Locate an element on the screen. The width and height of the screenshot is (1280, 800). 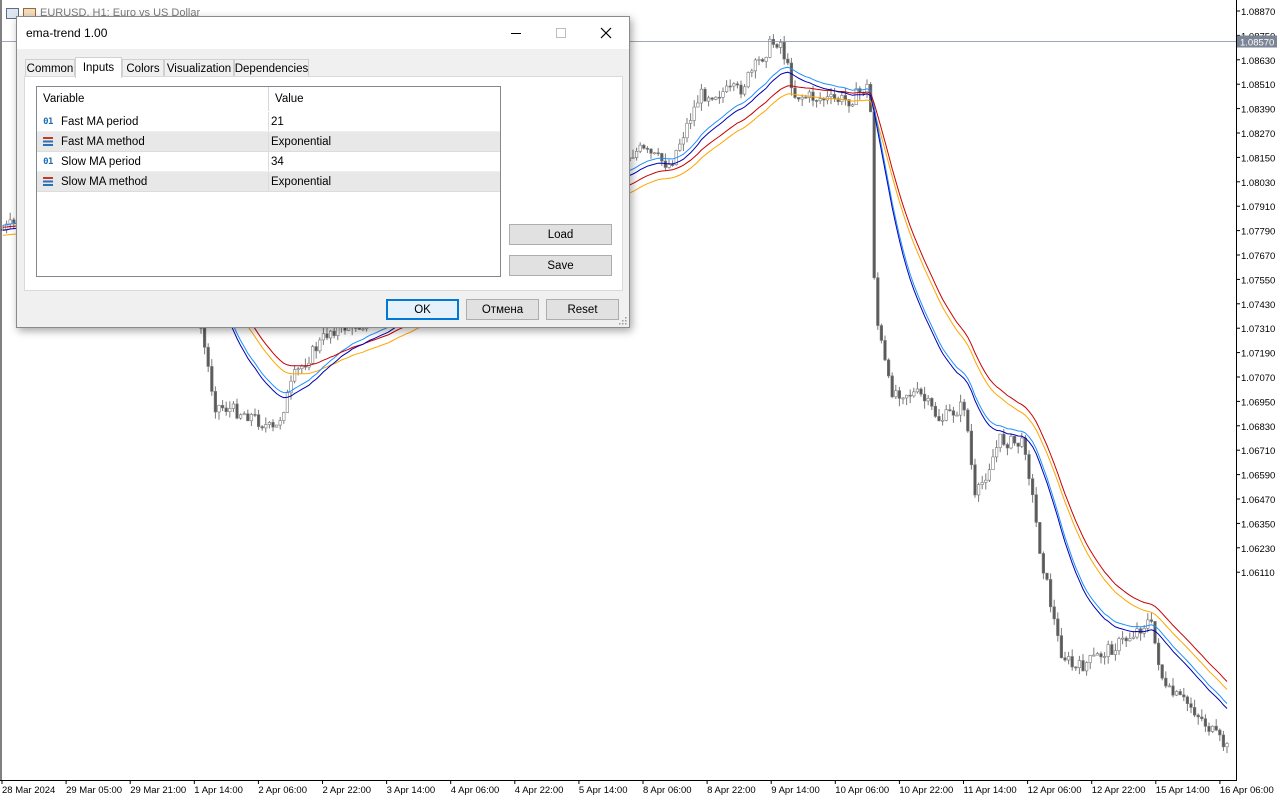
tab-colors: Colors is located at coordinates (143, 68).